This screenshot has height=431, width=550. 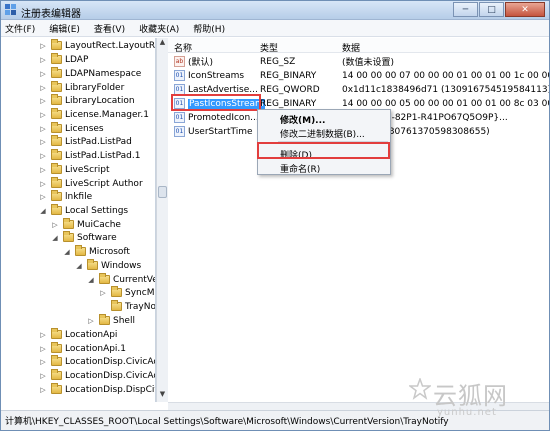 I want to click on tree-item: ▷ LocationApi, so click(x=78, y=334).